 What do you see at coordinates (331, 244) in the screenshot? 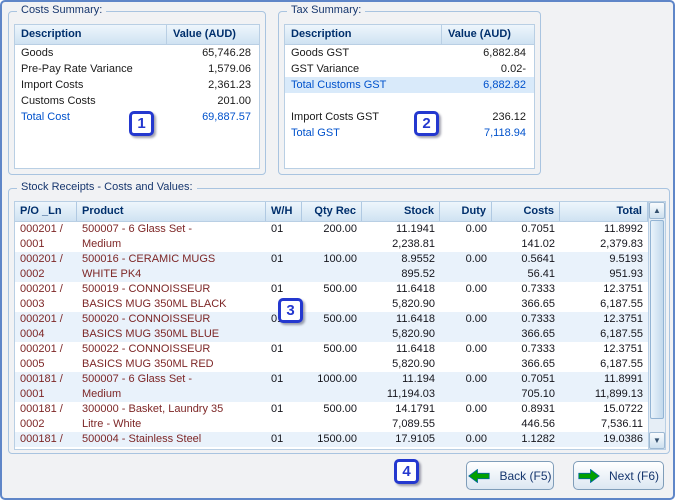
I see `stock-row: 0001 Medium 2,238.81 141.02 2,379.83` at bounding box center [331, 244].